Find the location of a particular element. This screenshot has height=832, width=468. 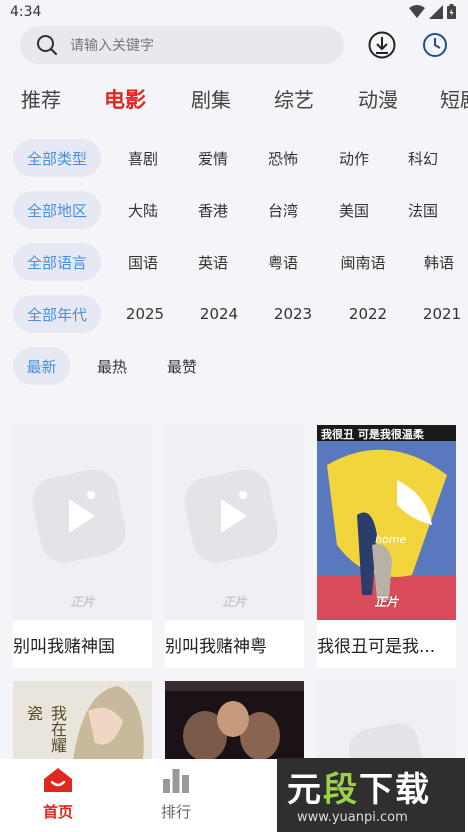

search-icon is located at coordinates (47, 45).